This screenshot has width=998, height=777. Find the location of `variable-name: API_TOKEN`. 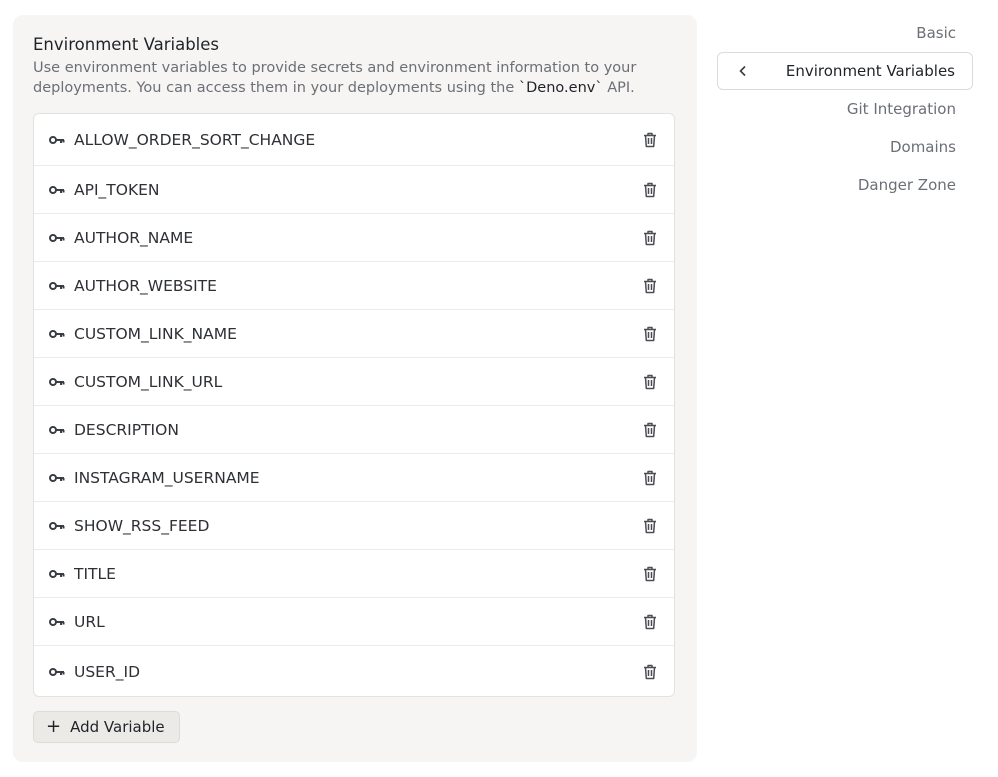

variable-name: API_TOKEN is located at coordinates (117, 189).